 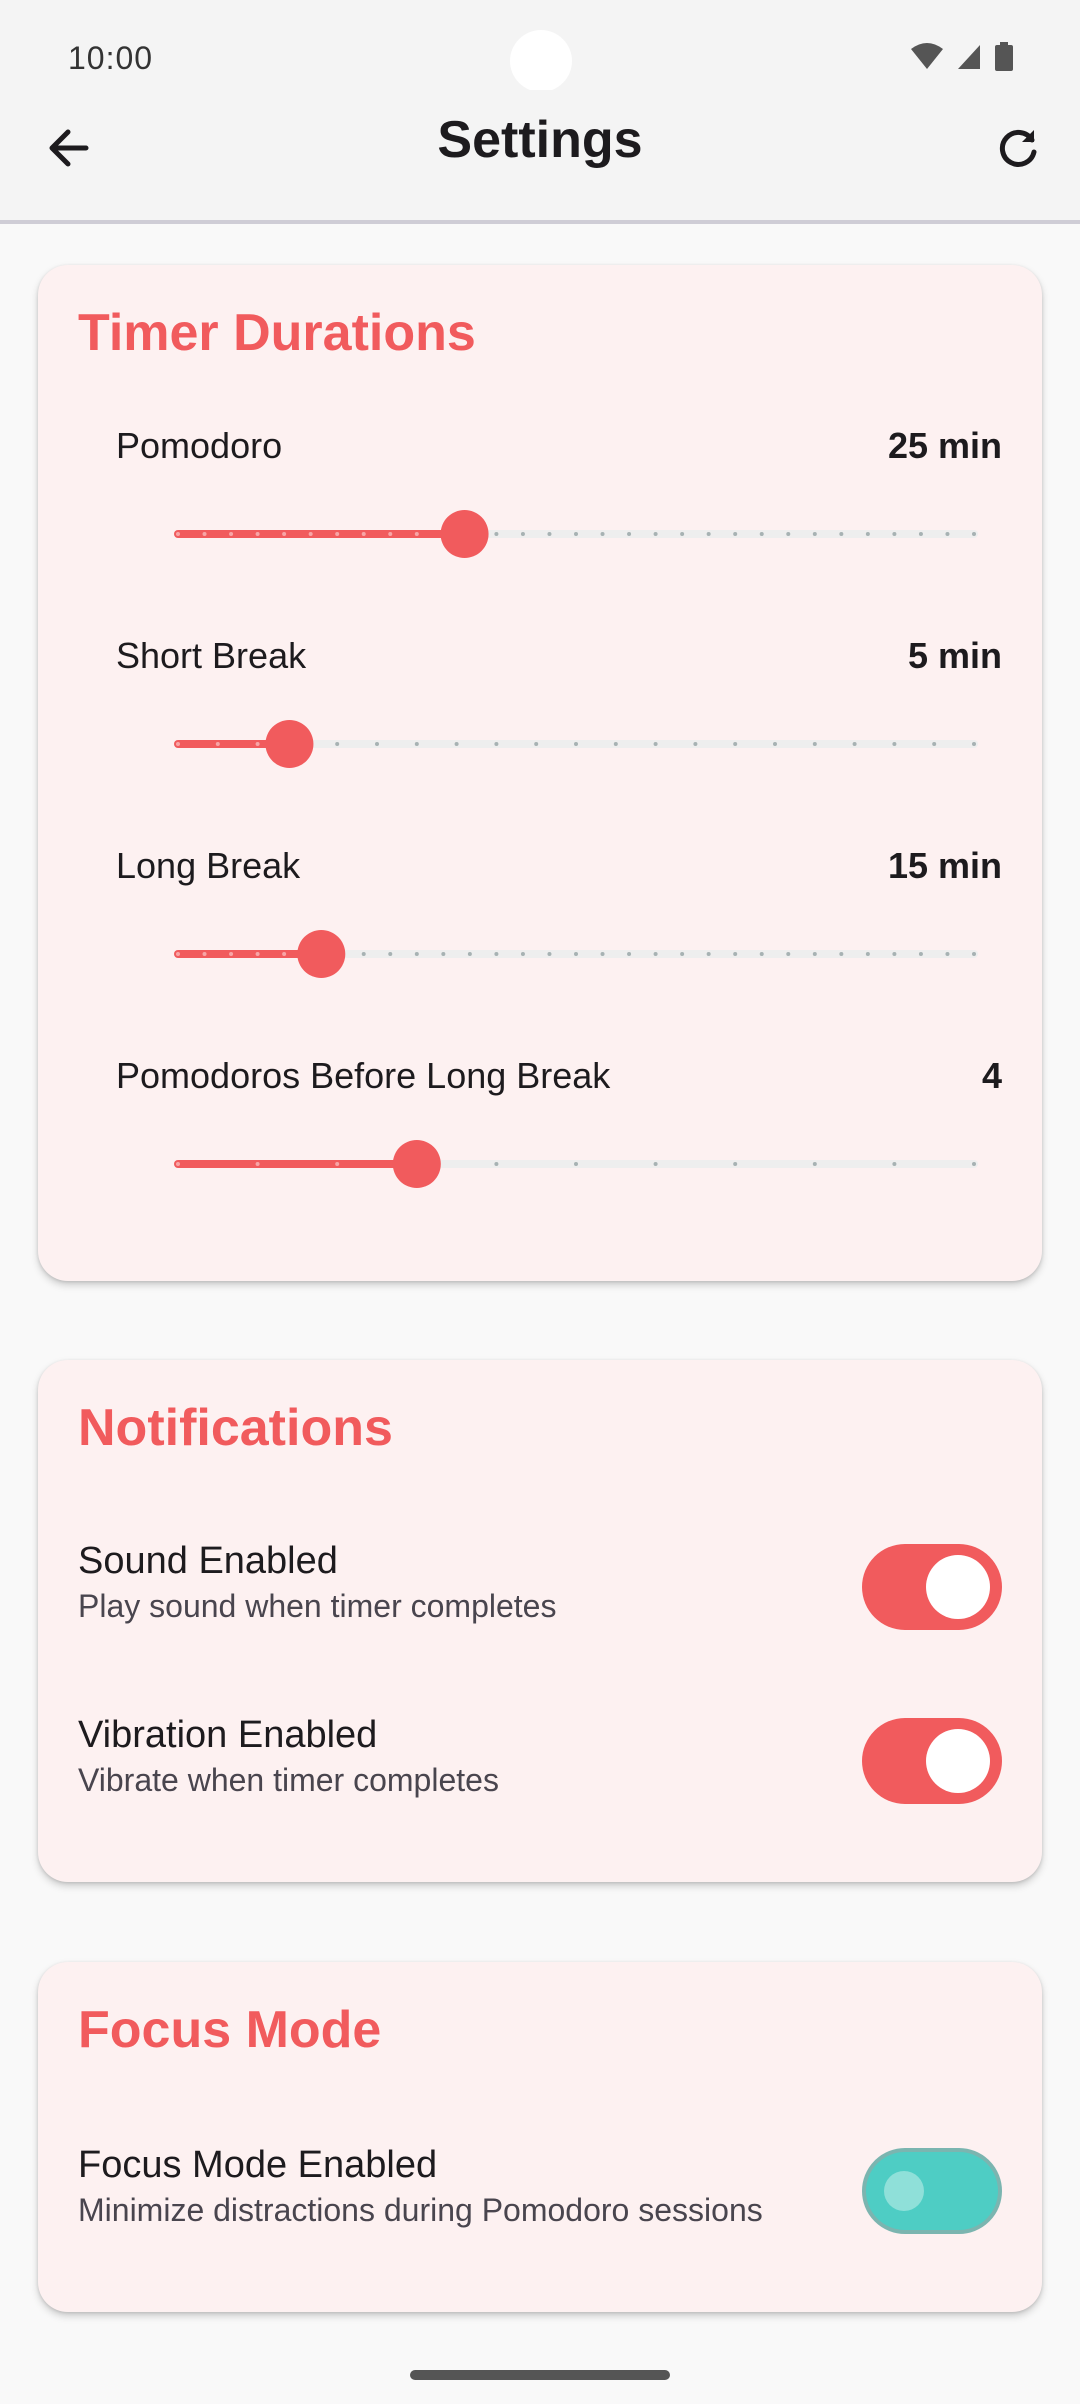 I want to click on long-break-slider-row: Long Break 15 min, so click(x=559, y=935).